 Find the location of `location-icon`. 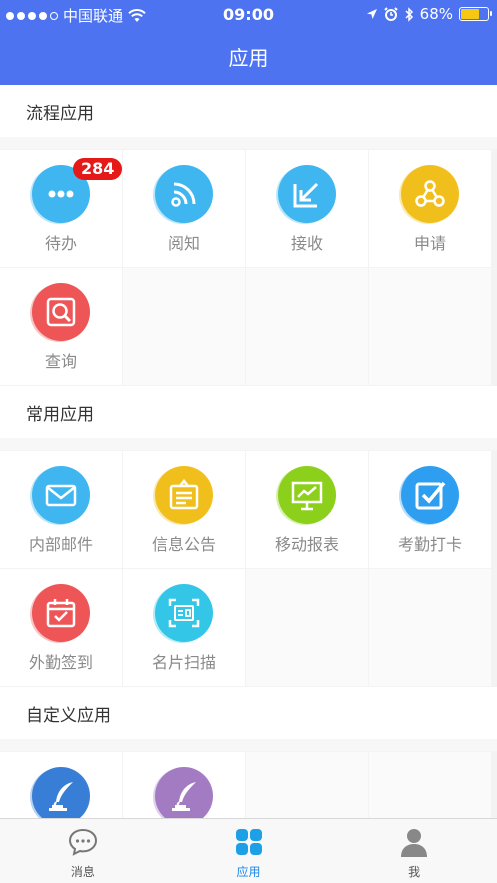

location-icon is located at coordinates (371, 14).